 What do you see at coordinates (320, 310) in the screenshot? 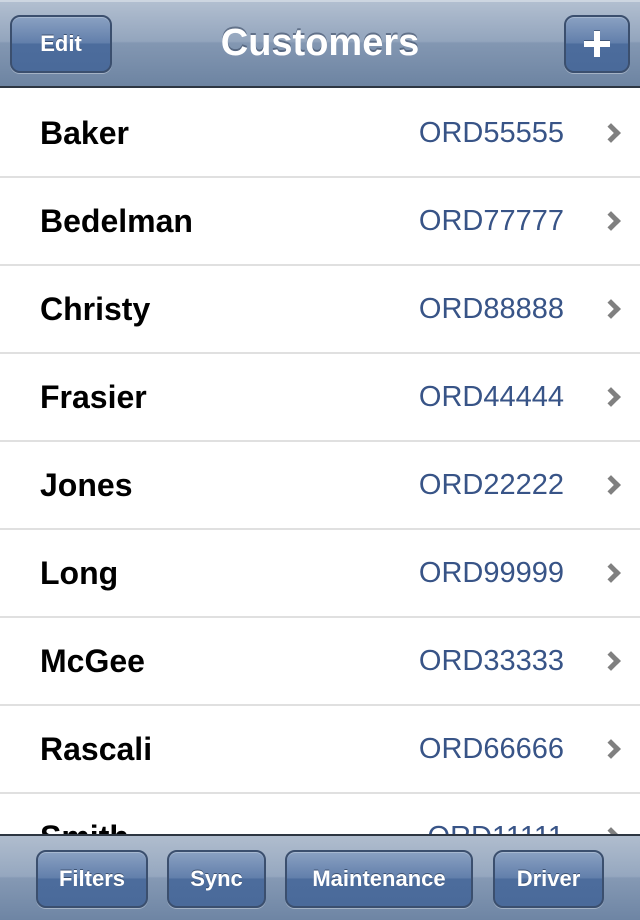
I see `list-item: Christy ORD88888` at bounding box center [320, 310].